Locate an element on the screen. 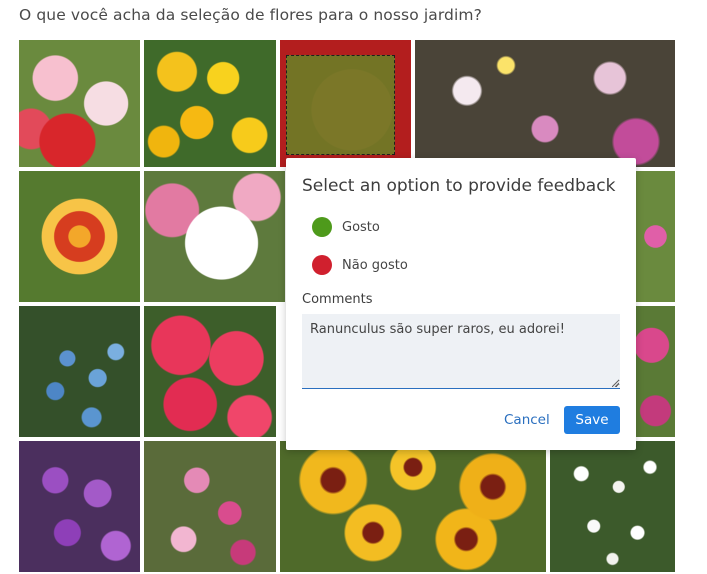 This screenshot has width=707, height=574. resize-handle-icon is located at coordinates (615, 383).